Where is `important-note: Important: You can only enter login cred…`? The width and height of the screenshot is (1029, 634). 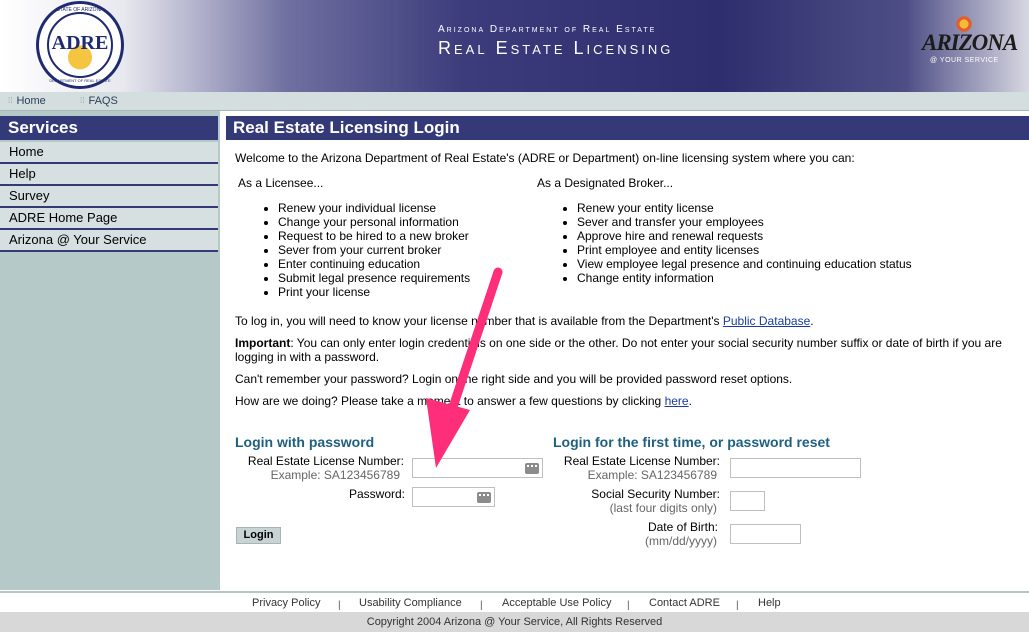 important-note: Important: You can only enter login cred… is located at coordinates (625, 350).